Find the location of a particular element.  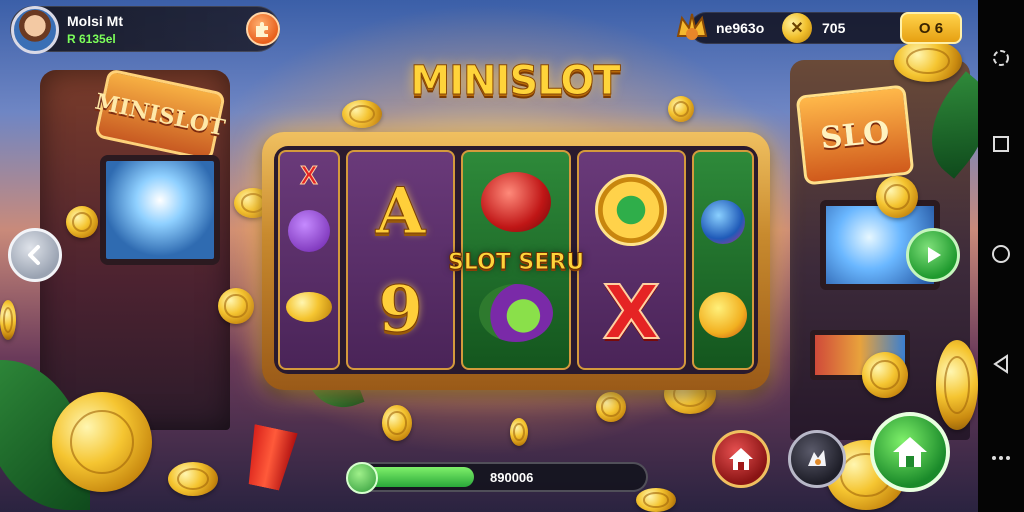

player-balance: R 6135el is located at coordinates (91, 39).